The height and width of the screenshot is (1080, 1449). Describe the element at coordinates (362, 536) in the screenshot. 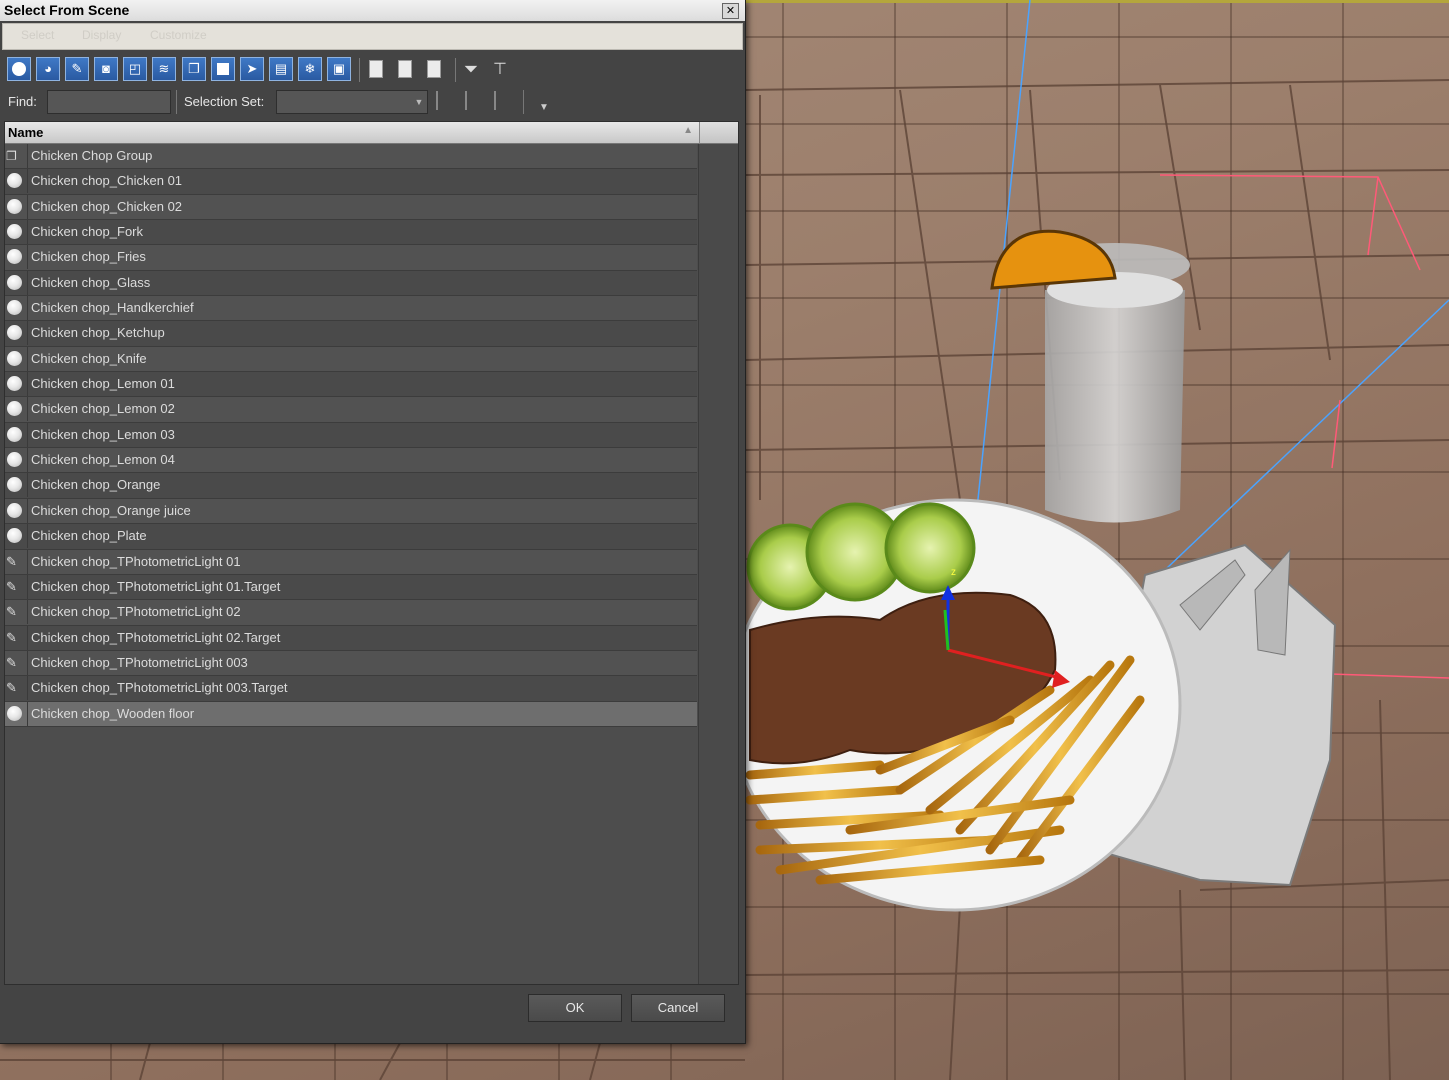

I see `list-item-label: Chicken chop_Plate` at that location.